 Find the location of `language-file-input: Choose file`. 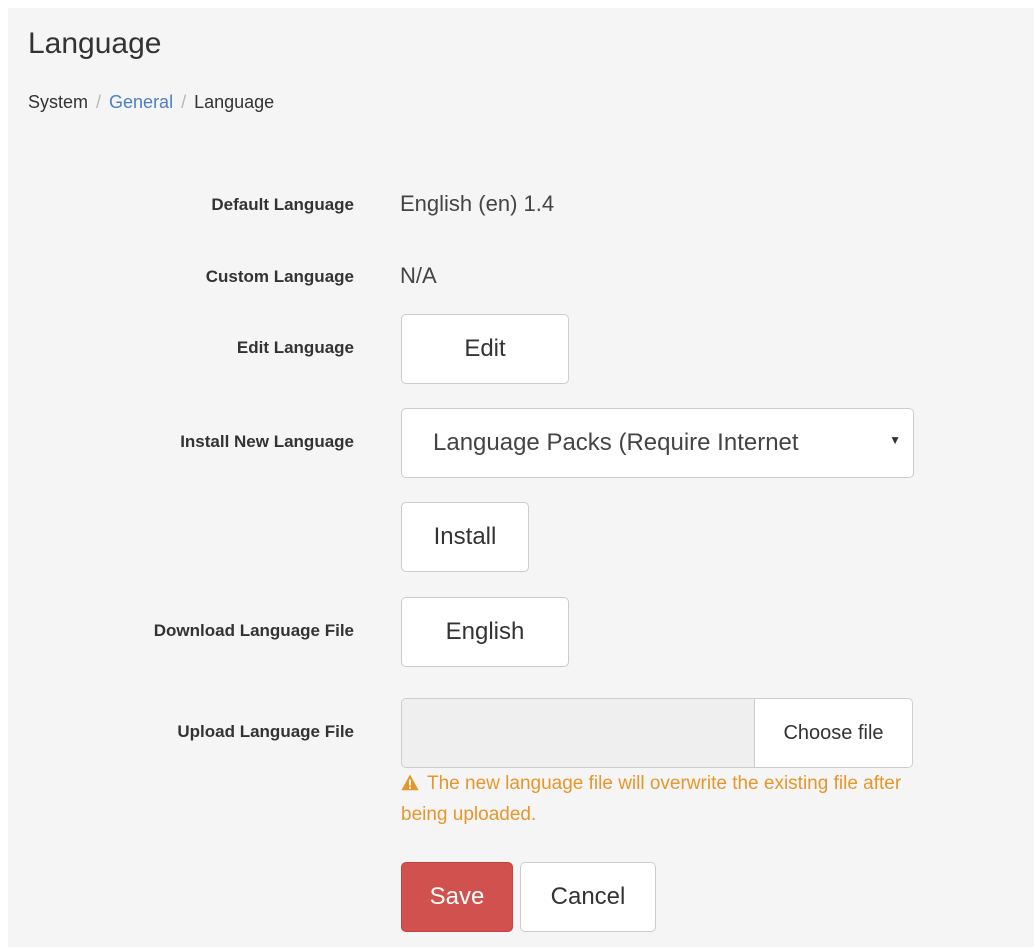

language-file-input: Choose file is located at coordinates (657, 733).